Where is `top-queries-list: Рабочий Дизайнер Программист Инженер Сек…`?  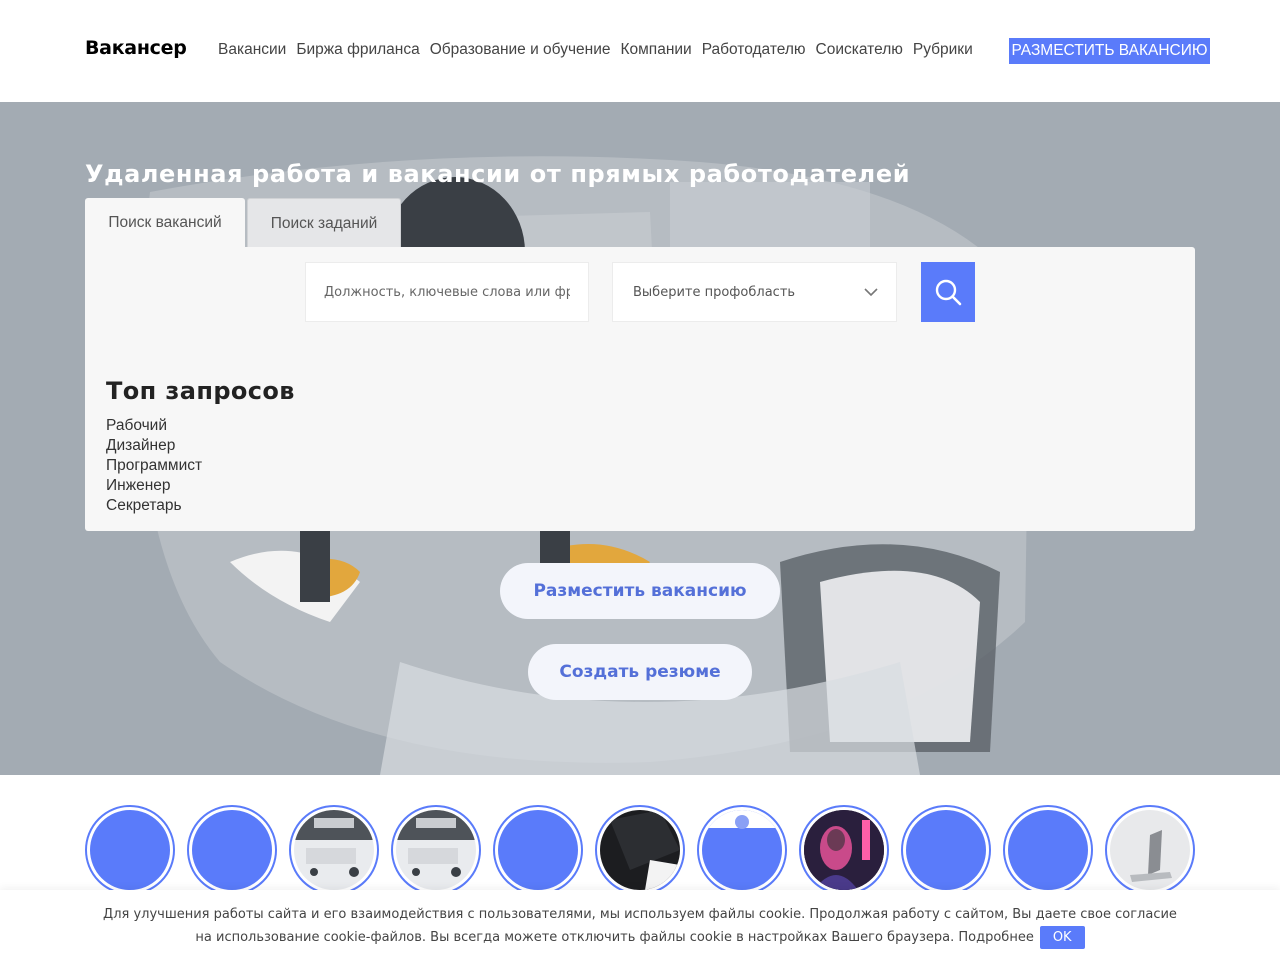
top-queries-list: Рабочий Дизайнер Программист Инженер Сек… is located at coordinates (154, 466).